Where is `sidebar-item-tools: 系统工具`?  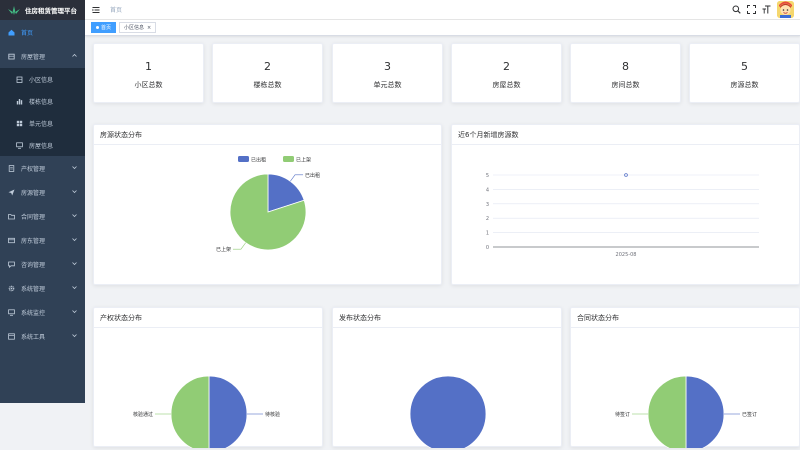 sidebar-item-tools: 系统工具 is located at coordinates (42, 336).